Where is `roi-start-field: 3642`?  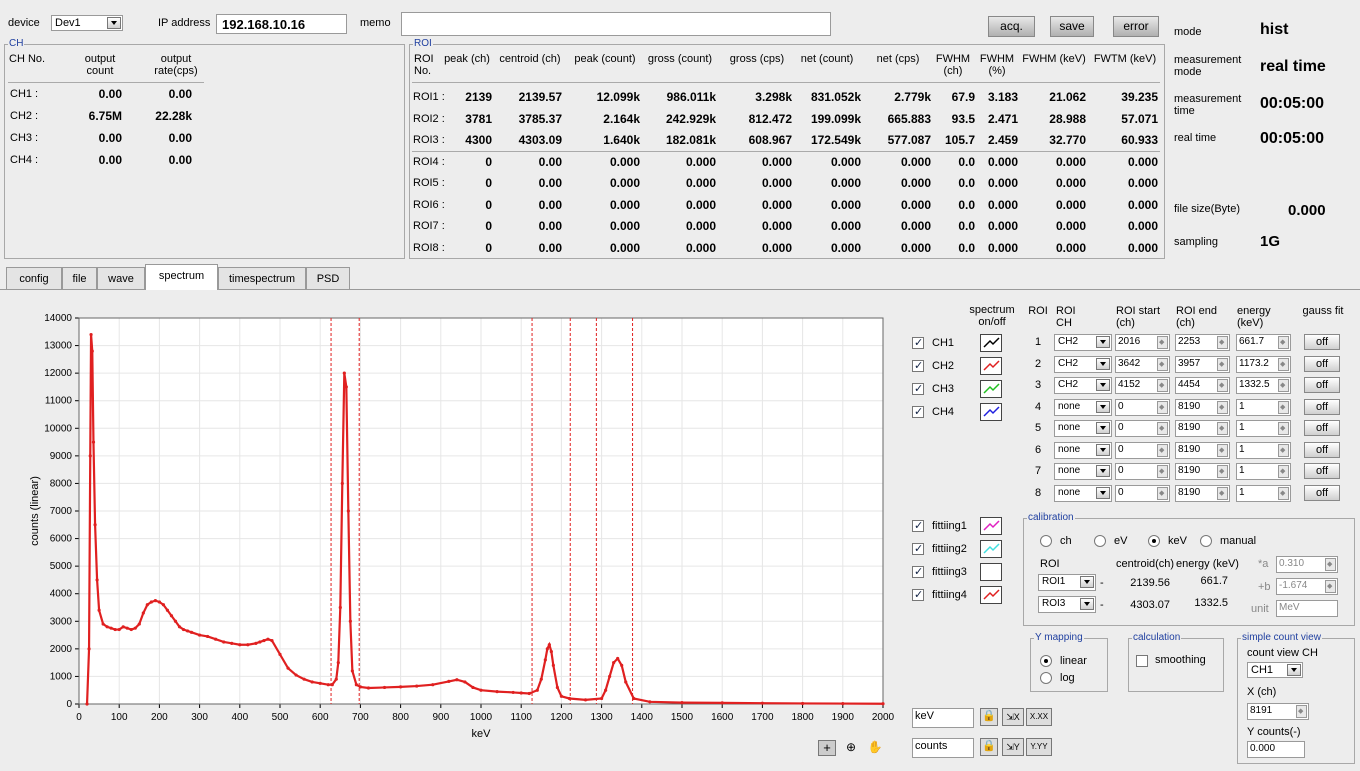 roi-start-field: 3642 is located at coordinates (1142, 364).